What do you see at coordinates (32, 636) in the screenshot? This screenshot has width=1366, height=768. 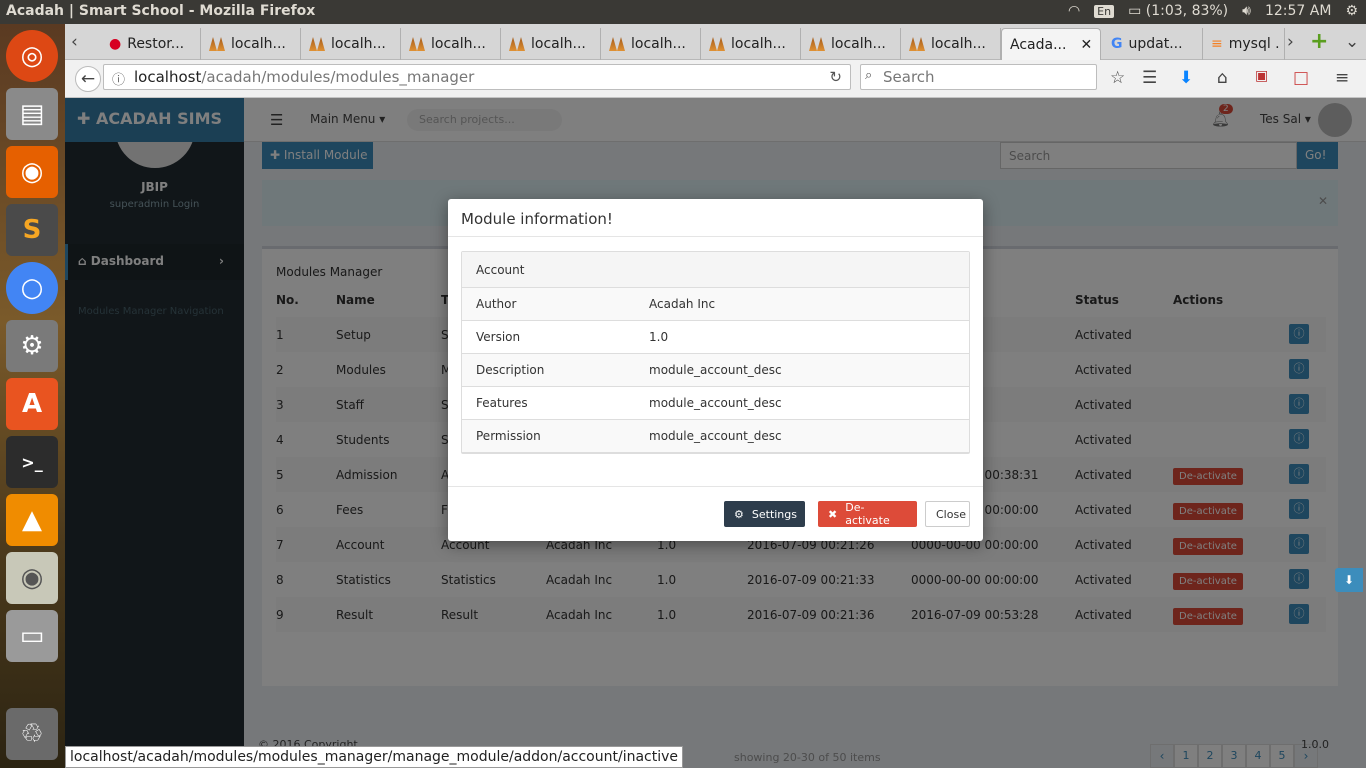 I see `disk-drive-icon: ▭` at bounding box center [32, 636].